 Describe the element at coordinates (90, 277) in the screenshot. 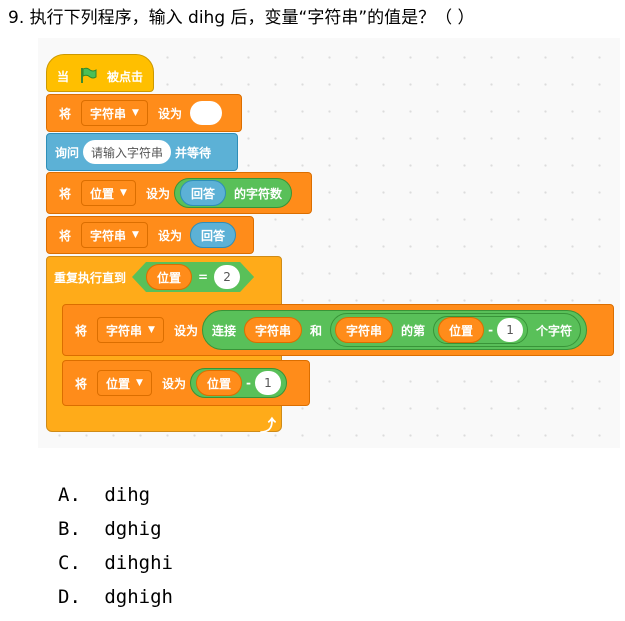

I see `repeat-until-label: 重复执行直到` at that location.